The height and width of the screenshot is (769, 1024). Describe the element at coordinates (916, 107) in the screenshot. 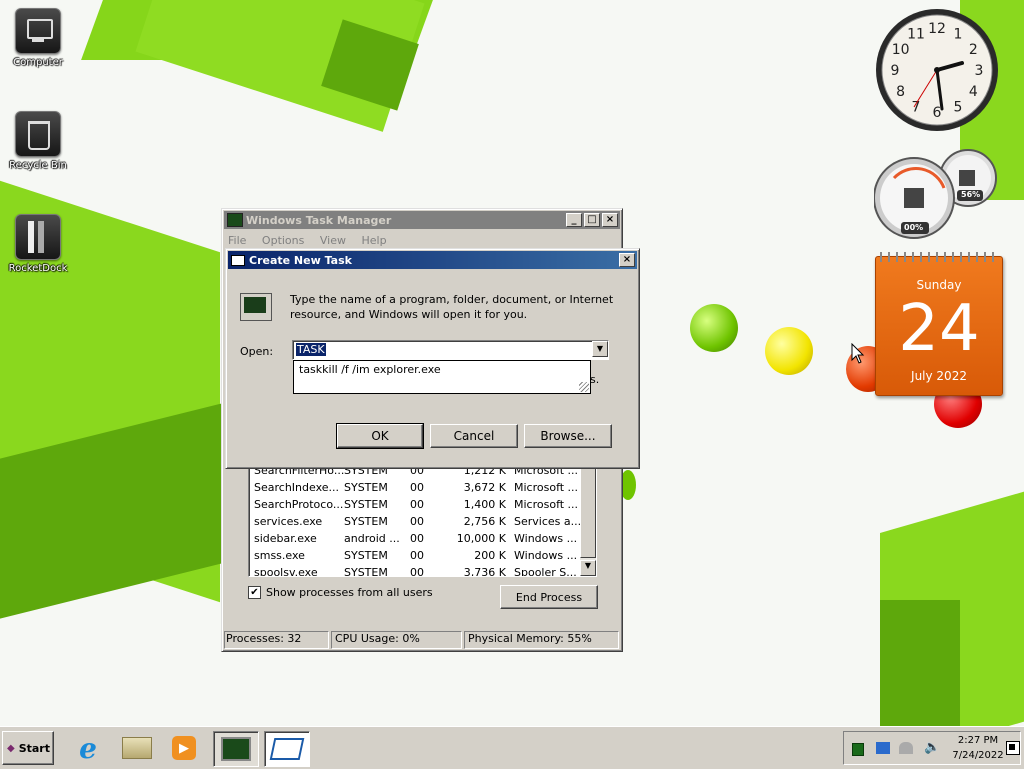

I see `clock-number: 7` at that location.